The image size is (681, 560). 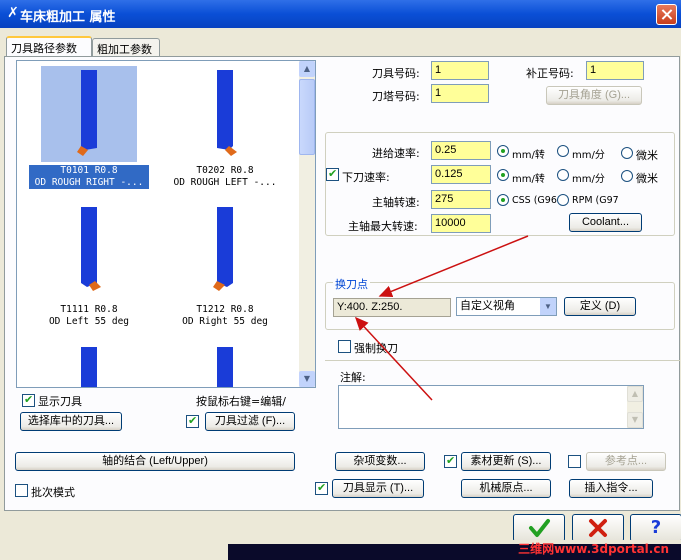 I want to click on turret-number-field: 1, so click(x=460, y=93).